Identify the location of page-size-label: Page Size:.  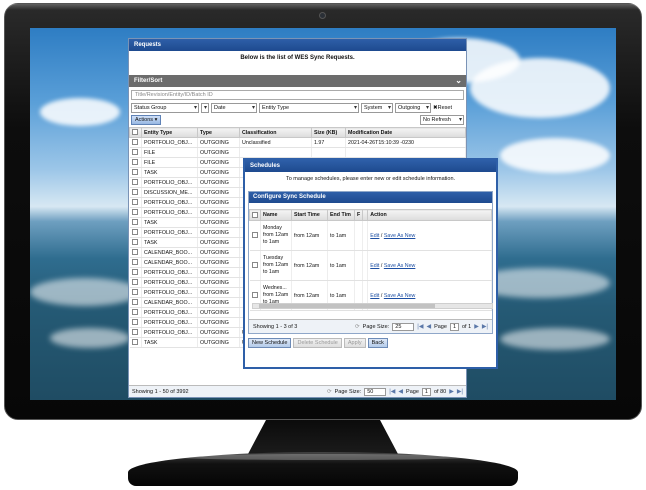
(348, 391).